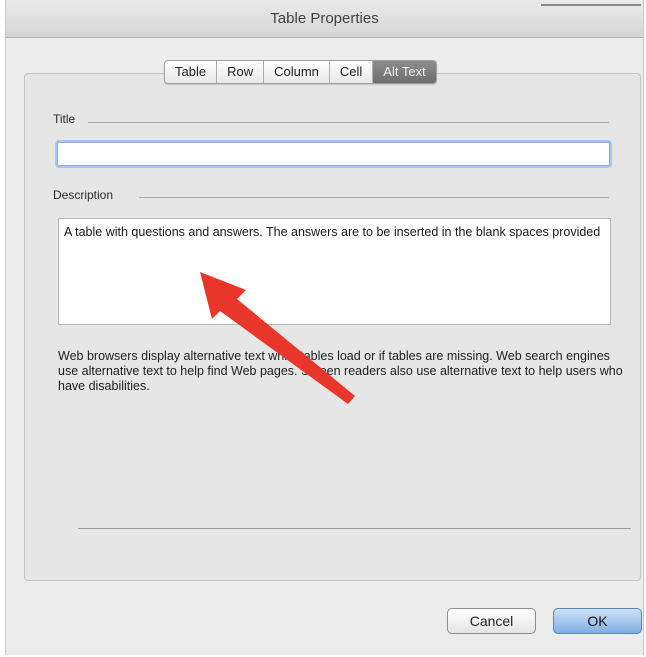 The height and width of the screenshot is (657, 646). I want to click on tab-table: Table, so click(191, 72).